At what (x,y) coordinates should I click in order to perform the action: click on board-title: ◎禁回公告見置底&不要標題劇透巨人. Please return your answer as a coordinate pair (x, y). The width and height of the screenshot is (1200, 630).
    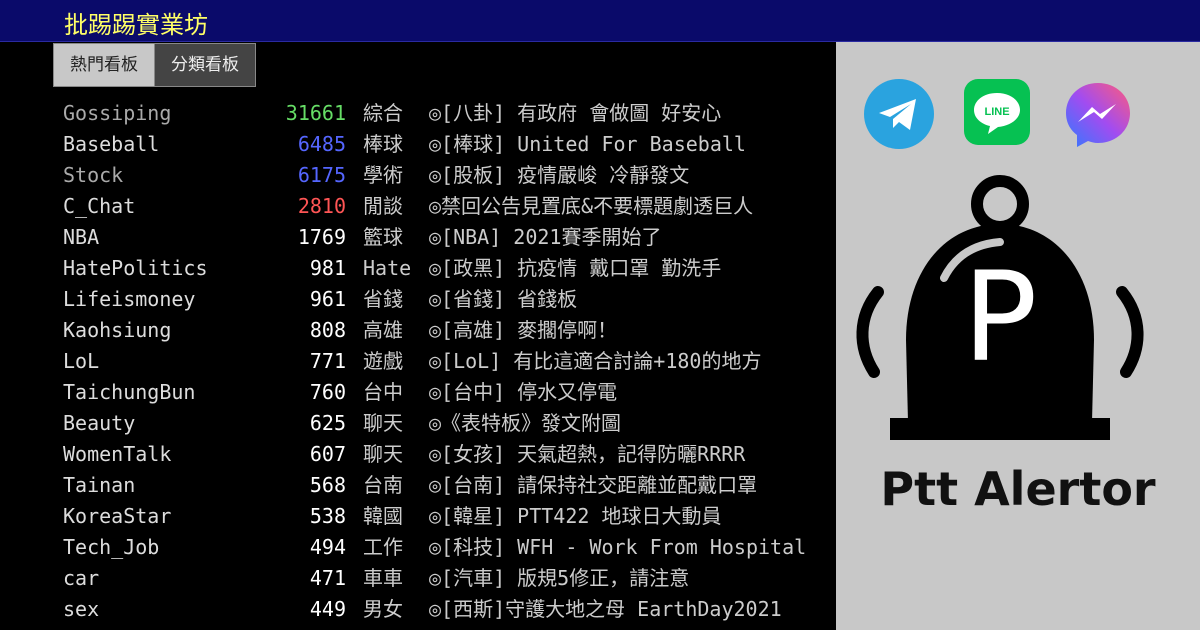
    Looking at the image, I should click on (591, 206).